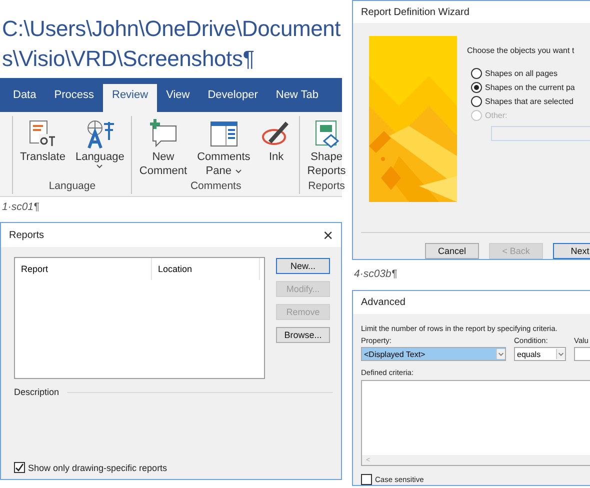  Describe the element at coordinates (178, 98) in the screenshot. I see `ribbon-tab: View` at that location.